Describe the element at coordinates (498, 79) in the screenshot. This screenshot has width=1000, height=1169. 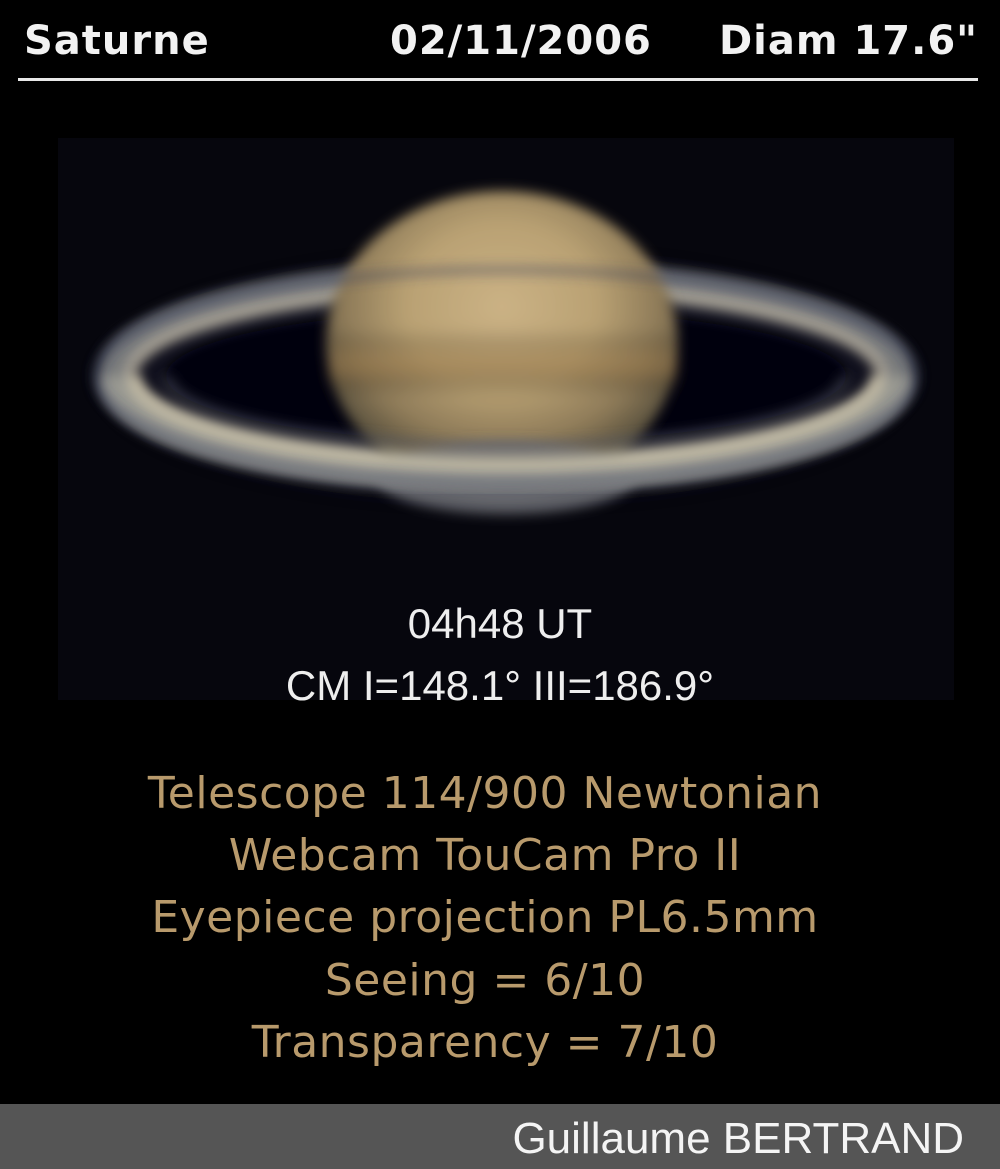
I see `header-divider` at that location.